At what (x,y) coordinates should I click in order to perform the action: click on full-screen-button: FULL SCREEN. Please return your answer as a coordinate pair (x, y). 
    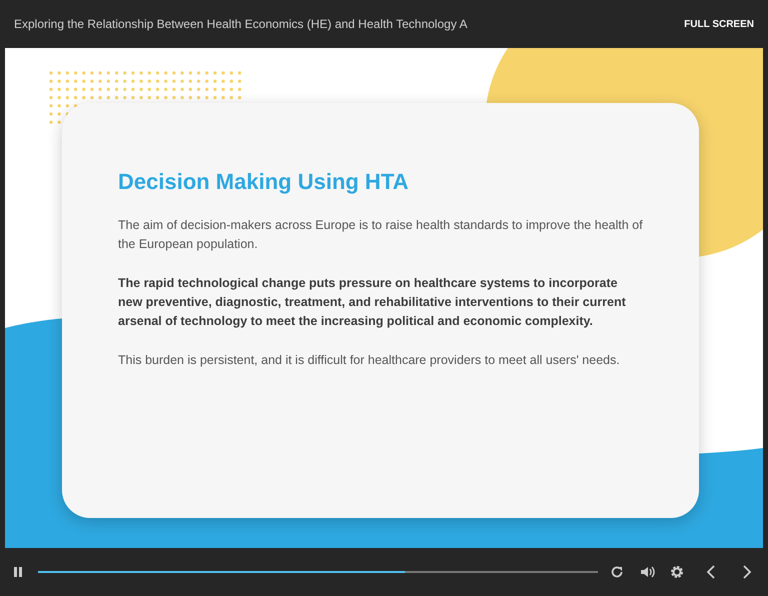
    Looking at the image, I should click on (719, 24).